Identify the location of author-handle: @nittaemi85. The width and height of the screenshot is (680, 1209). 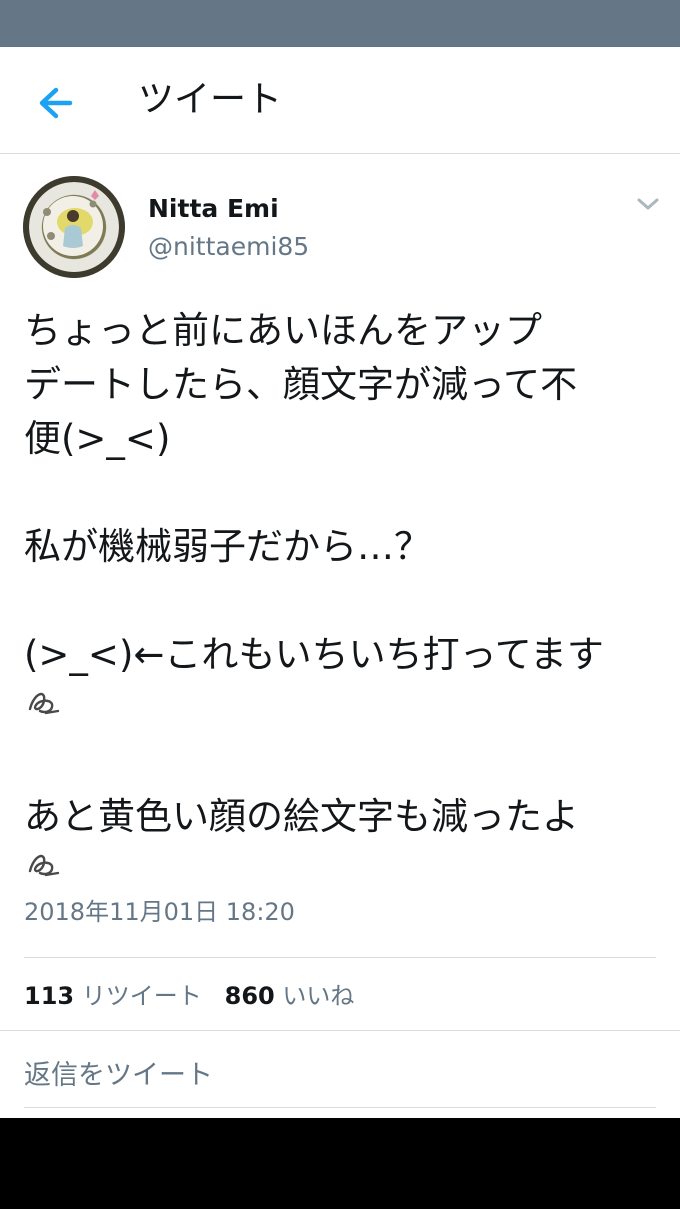
(228, 247).